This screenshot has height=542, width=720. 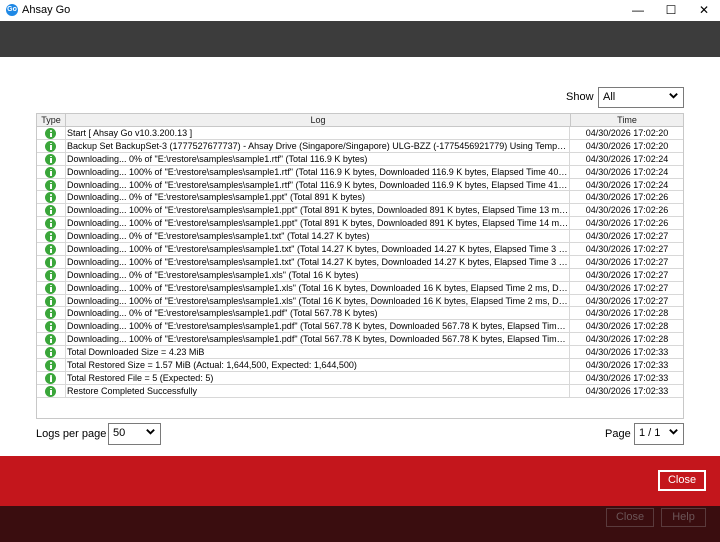 What do you see at coordinates (627, 120) in the screenshot?
I see `column-header-time: Time` at bounding box center [627, 120].